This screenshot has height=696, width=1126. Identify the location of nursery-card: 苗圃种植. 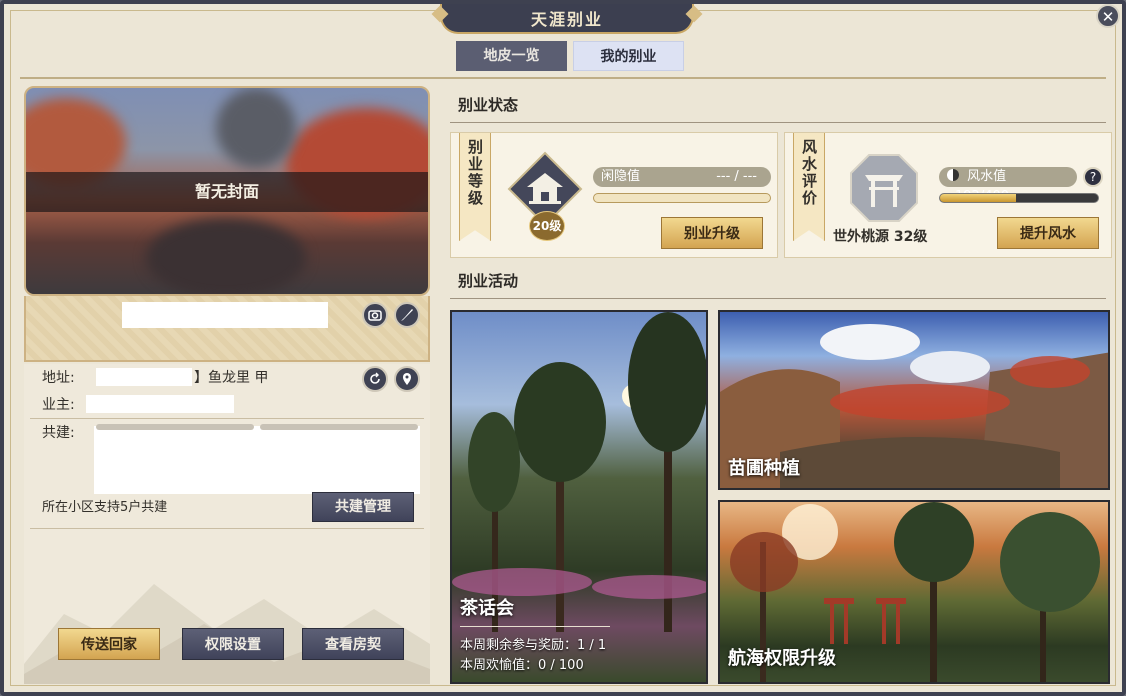
(914, 400).